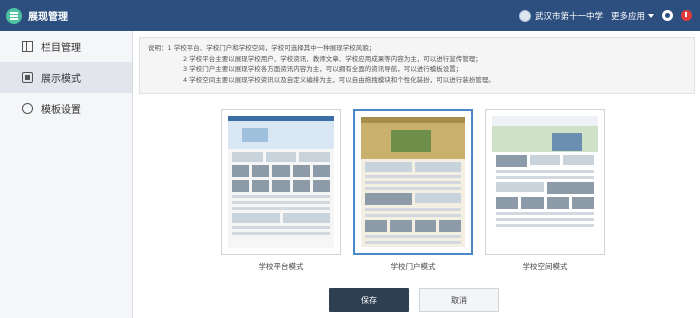 This screenshot has width=700, height=318. Describe the element at coordinates (350, 15) in the screenshot. I see `top-bar: 展现管理 武汉市第十一中学 更多应用` at that location.